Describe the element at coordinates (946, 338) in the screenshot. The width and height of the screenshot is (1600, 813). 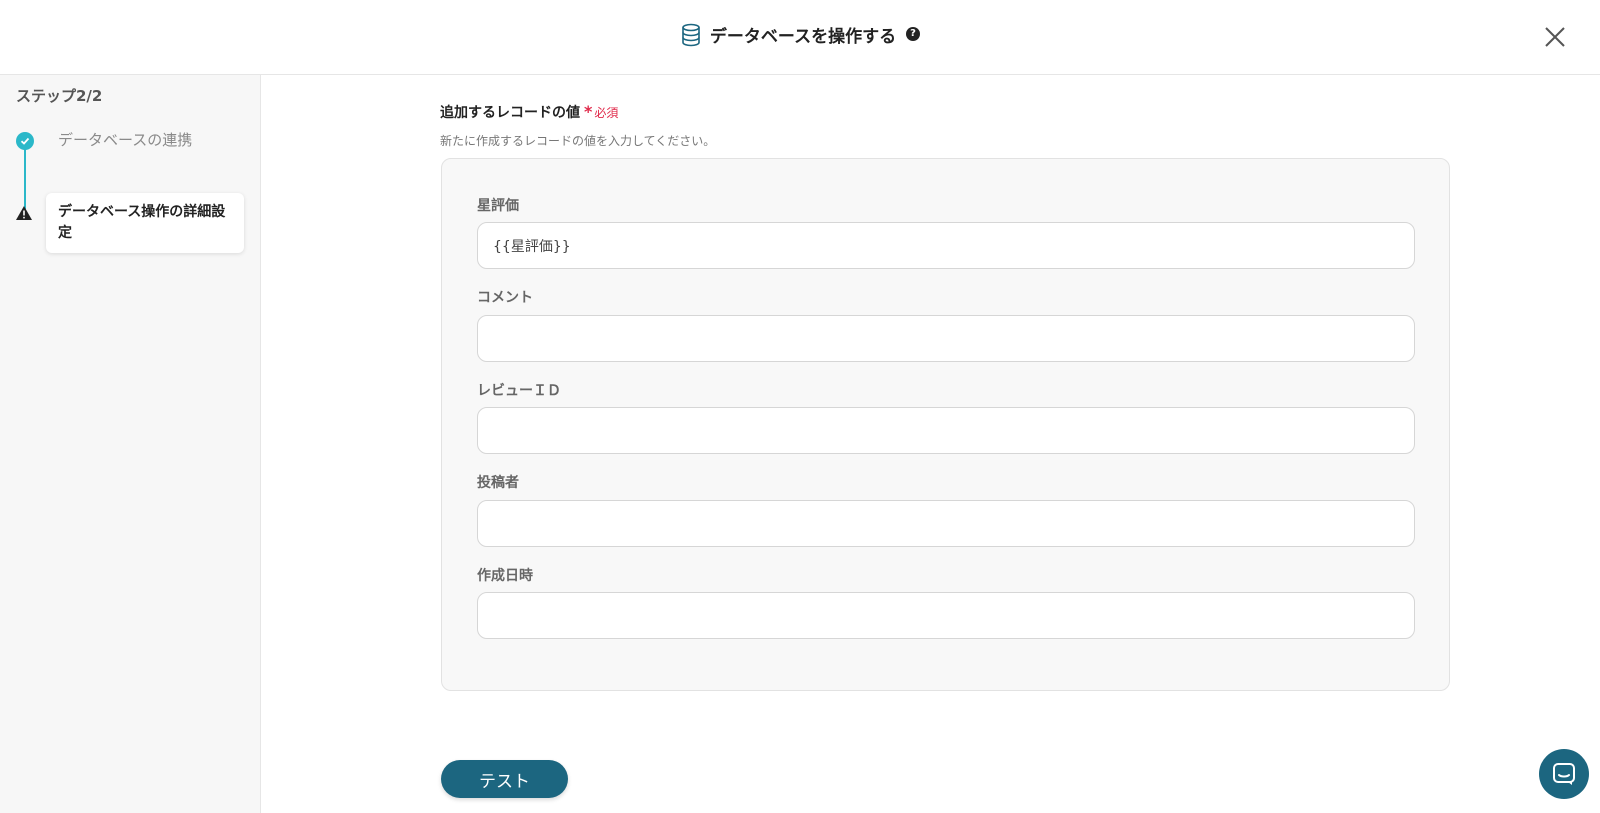
I see `comment-input` at that location.